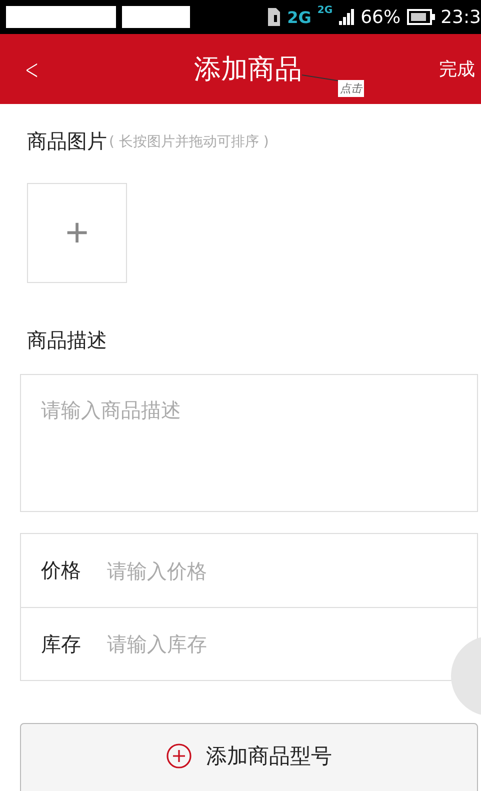 This screenshot has width=481, height=791. I want to click on battery-icon, so click(420, 17).